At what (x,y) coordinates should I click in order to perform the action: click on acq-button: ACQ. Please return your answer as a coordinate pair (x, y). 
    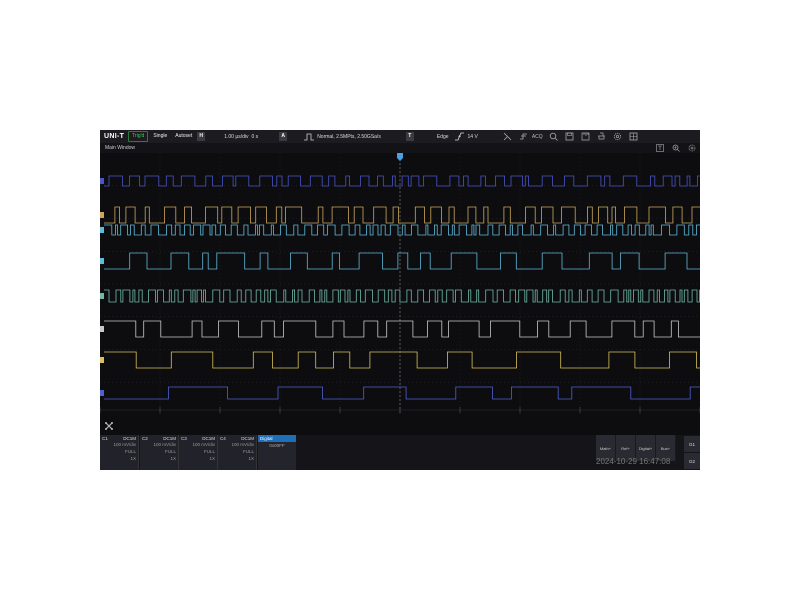
    Looking at the image, I should click on (537, 137).